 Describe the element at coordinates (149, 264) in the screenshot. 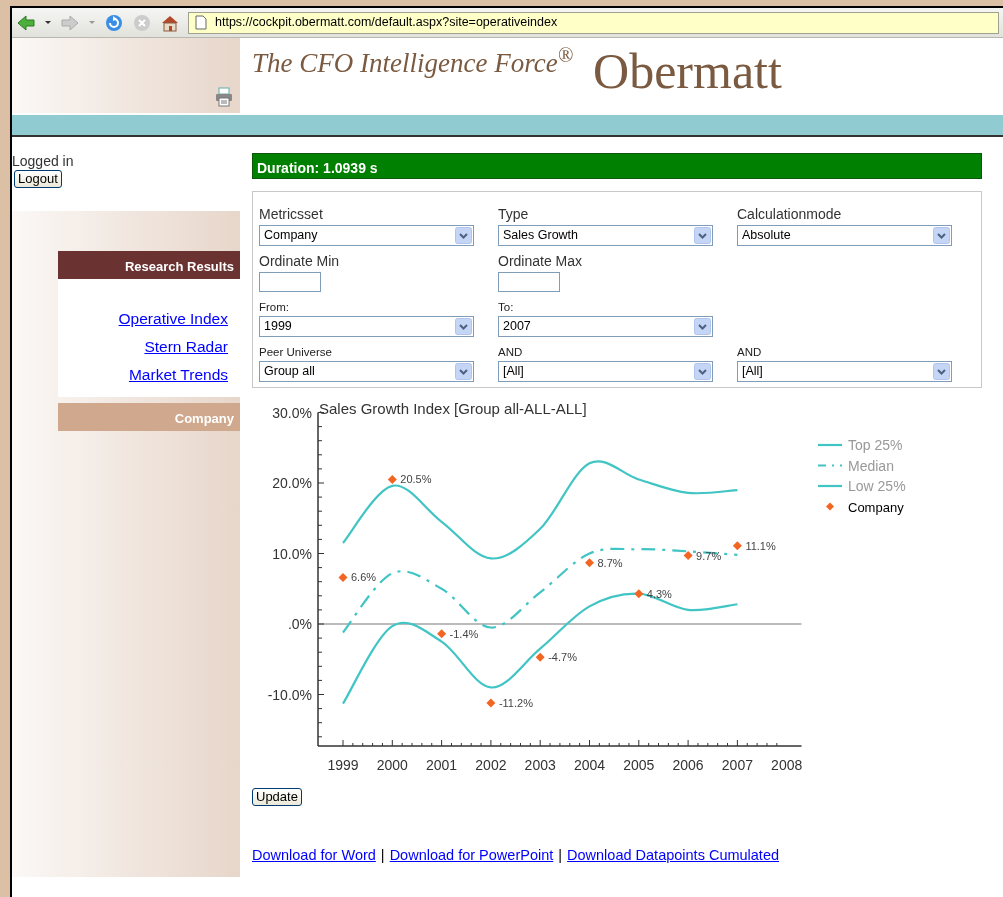

I see `section-header: Research Results` at that location.